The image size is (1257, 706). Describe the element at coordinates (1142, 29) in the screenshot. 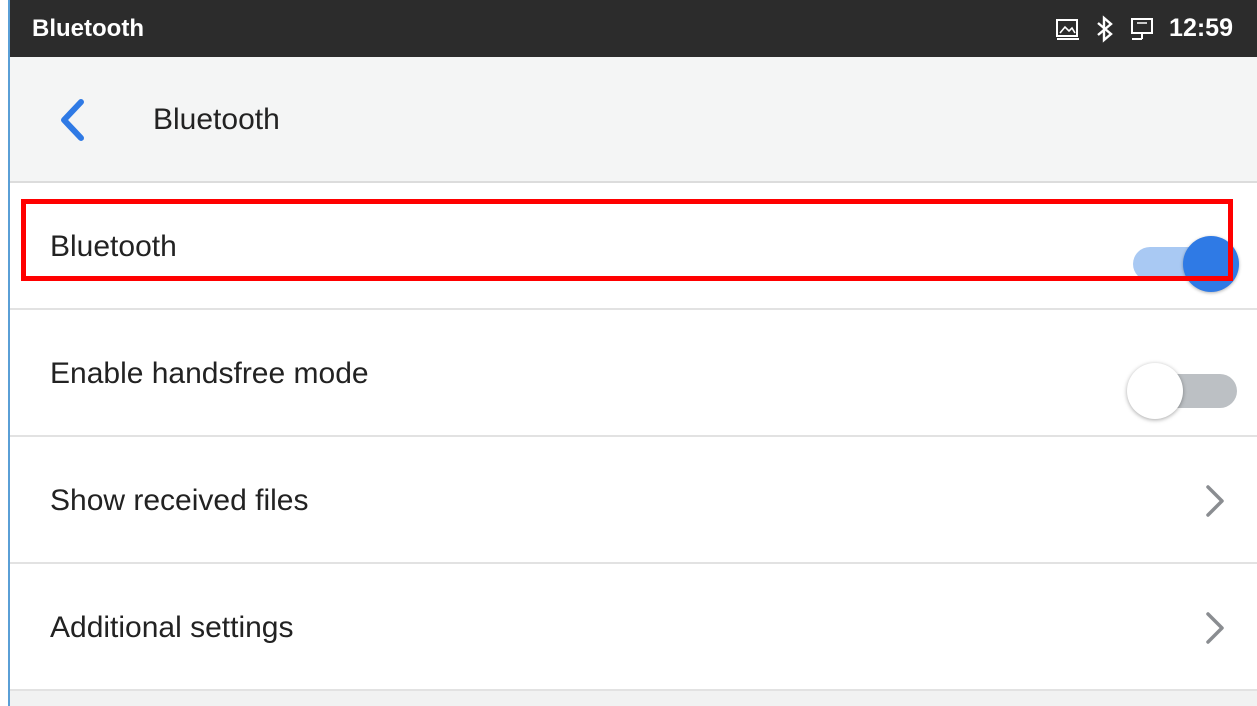

I see `monitor-icon` at that location.